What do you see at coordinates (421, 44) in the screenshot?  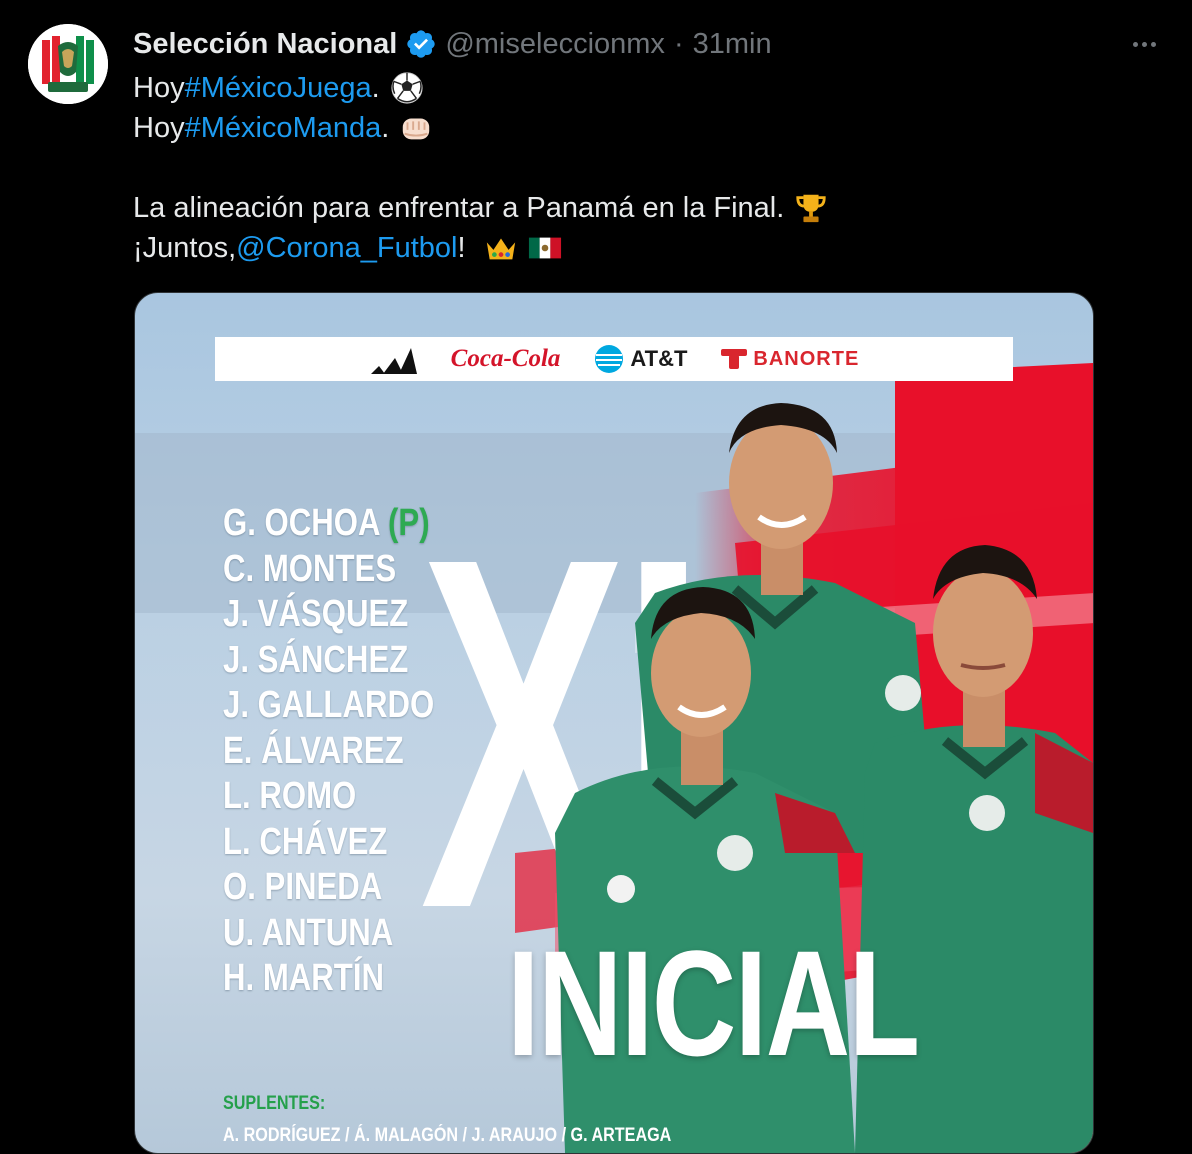 I see `verified-badge-icon` at bounding box center [421, 44].